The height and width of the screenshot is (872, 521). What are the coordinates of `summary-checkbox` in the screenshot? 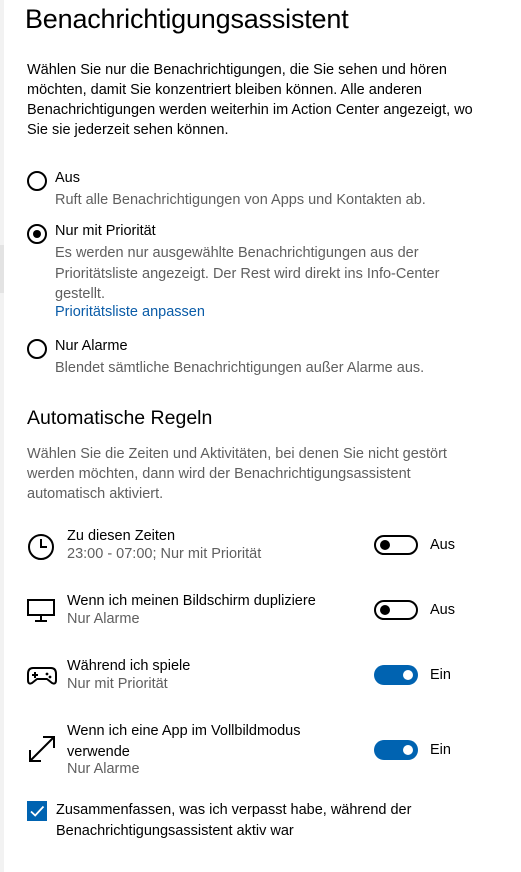 It's located at (37, 811).